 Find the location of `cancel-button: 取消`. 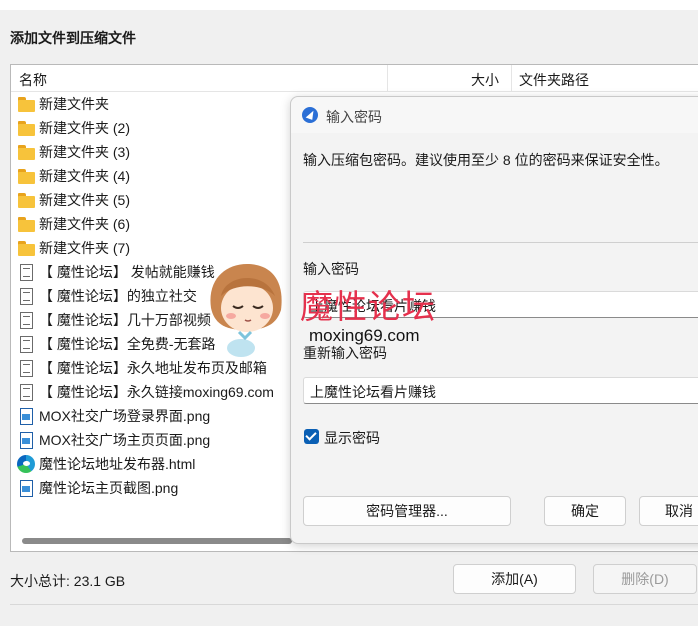

cancel-button: 取消 is located at coordinates (668, 511).